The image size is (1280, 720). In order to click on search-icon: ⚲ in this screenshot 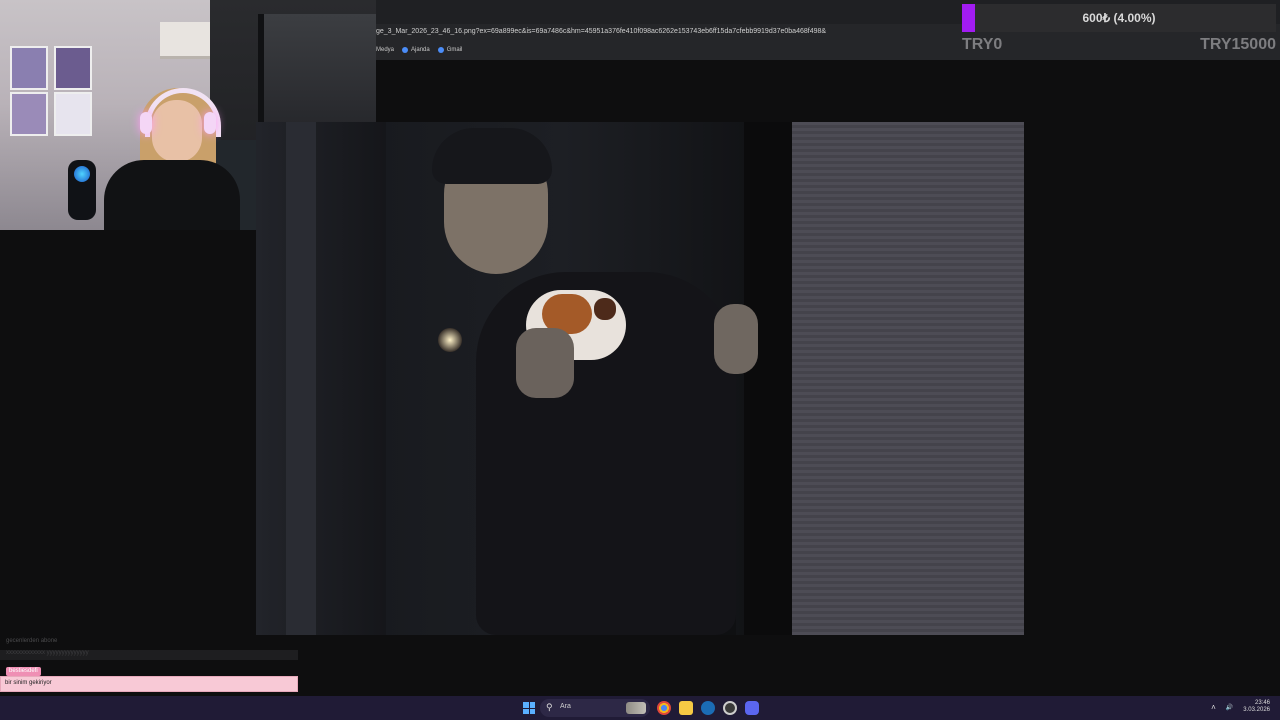, I will do `click(549, 707)`.